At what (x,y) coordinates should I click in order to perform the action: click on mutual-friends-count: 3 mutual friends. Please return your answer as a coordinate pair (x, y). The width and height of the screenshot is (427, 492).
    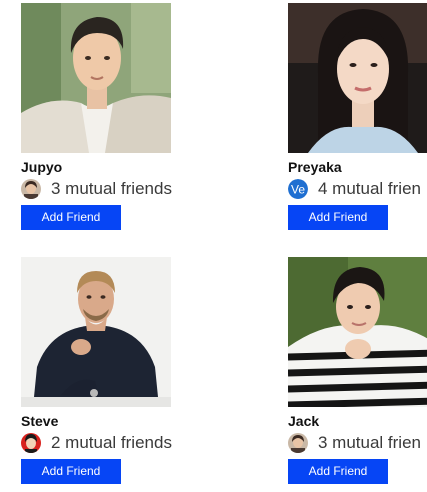
    Looking at the image, I should click on (111, 189).